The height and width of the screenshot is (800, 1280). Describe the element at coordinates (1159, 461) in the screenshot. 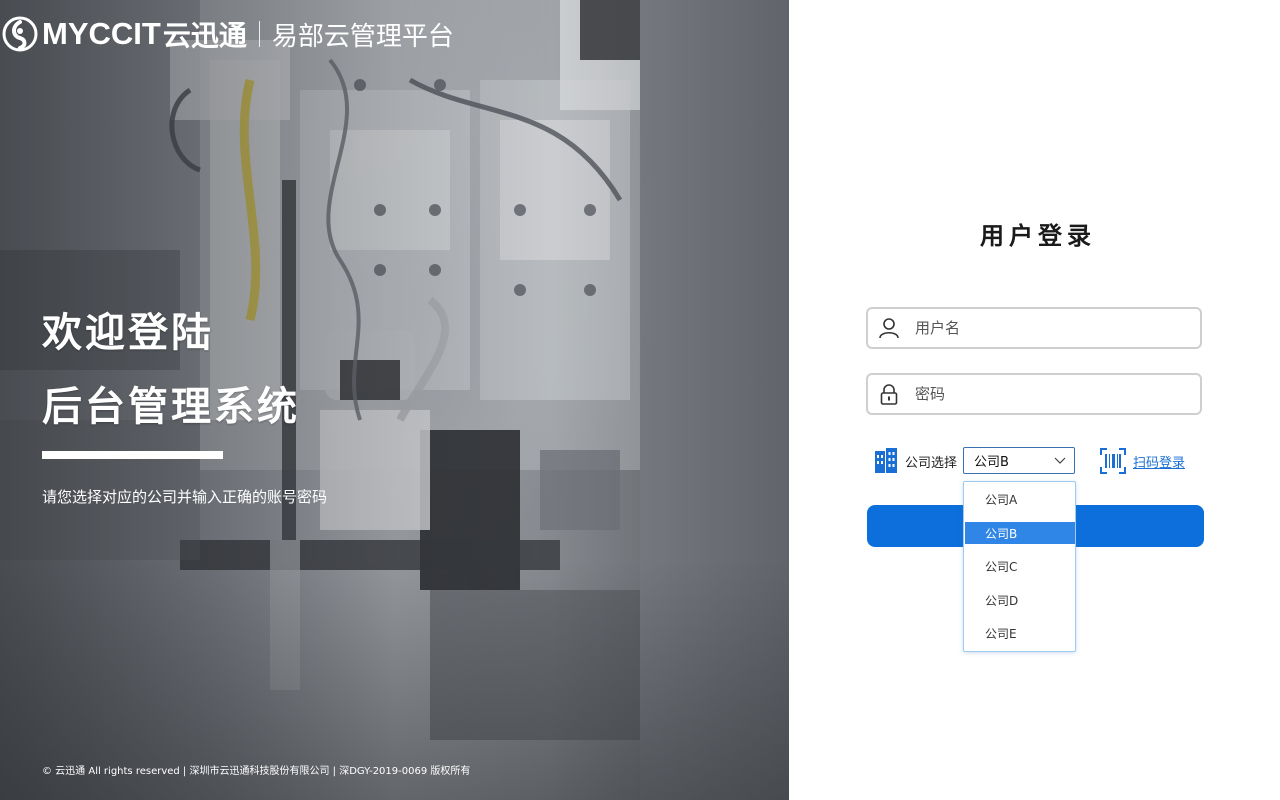

I see `qr-login-label: 扫码登录` at that location.